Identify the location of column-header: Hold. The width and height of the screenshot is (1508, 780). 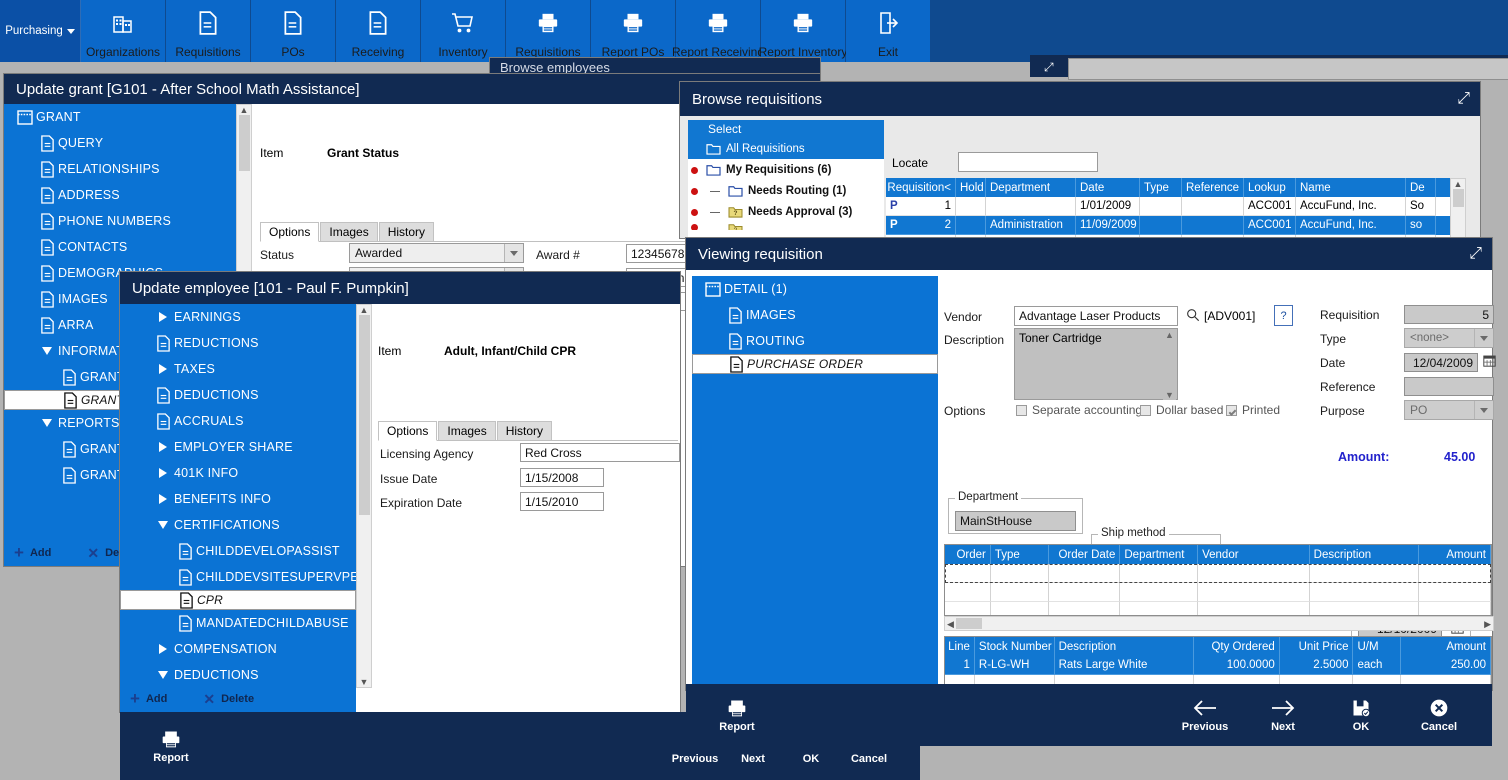
(971, 187).